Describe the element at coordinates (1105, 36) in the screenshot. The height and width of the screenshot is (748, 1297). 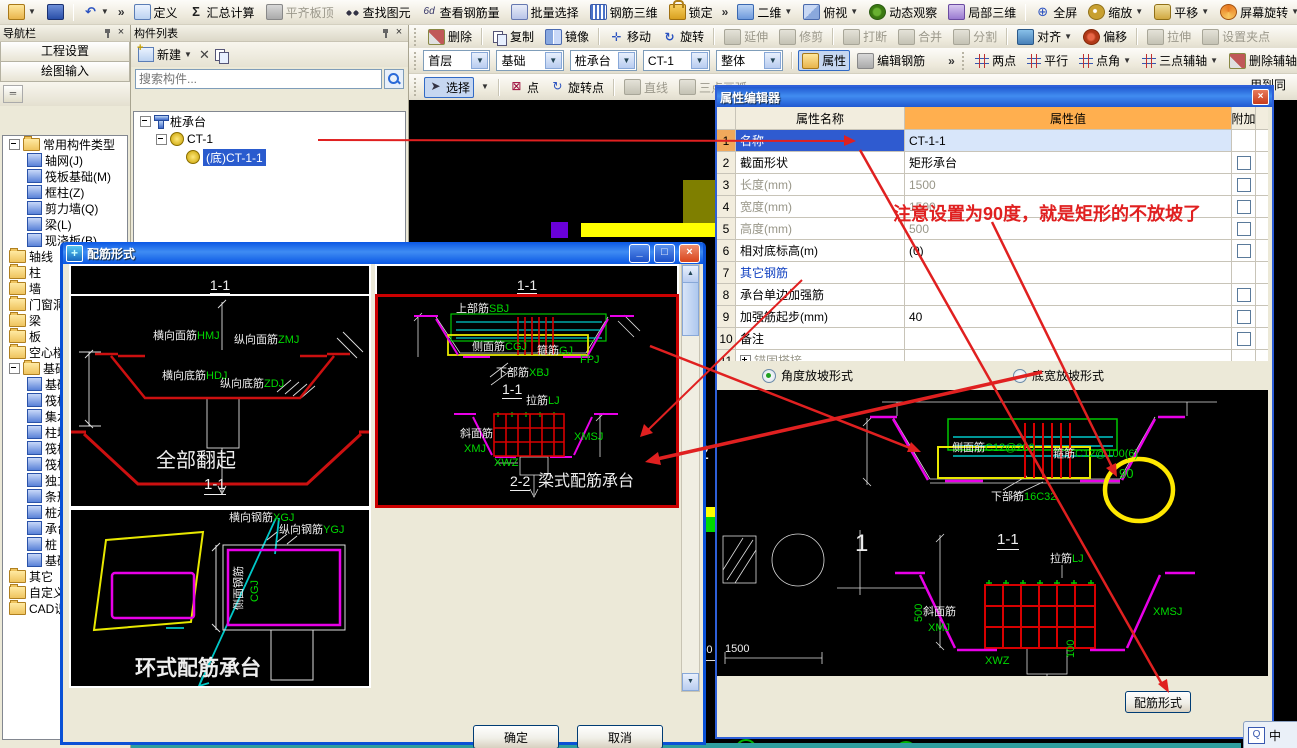
I see `offset-button: 偏移` at that location.